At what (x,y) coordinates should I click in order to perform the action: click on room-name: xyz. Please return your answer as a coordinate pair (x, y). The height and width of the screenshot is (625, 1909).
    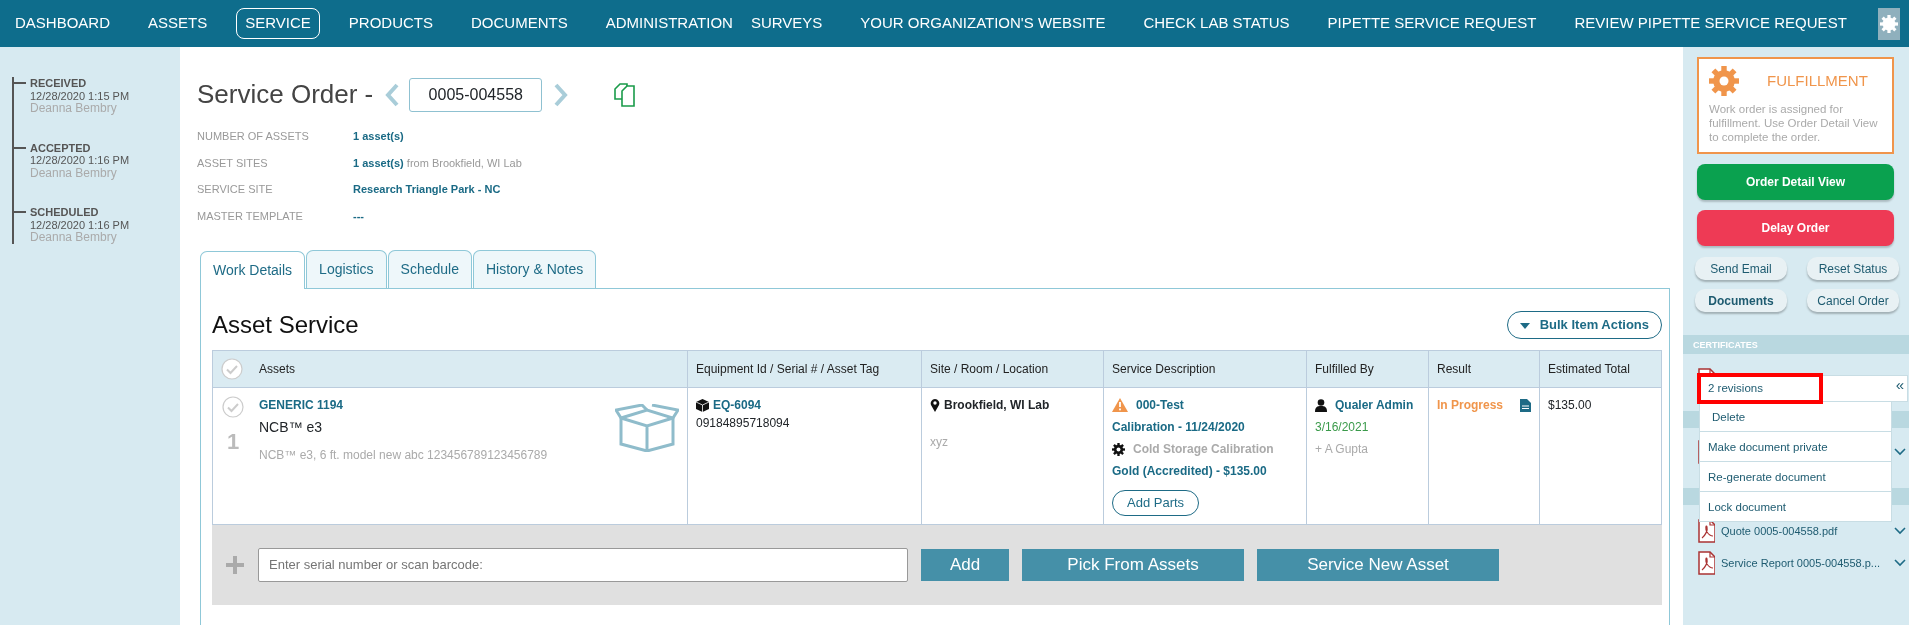
    Looking at the image, I should click on (939, 442).